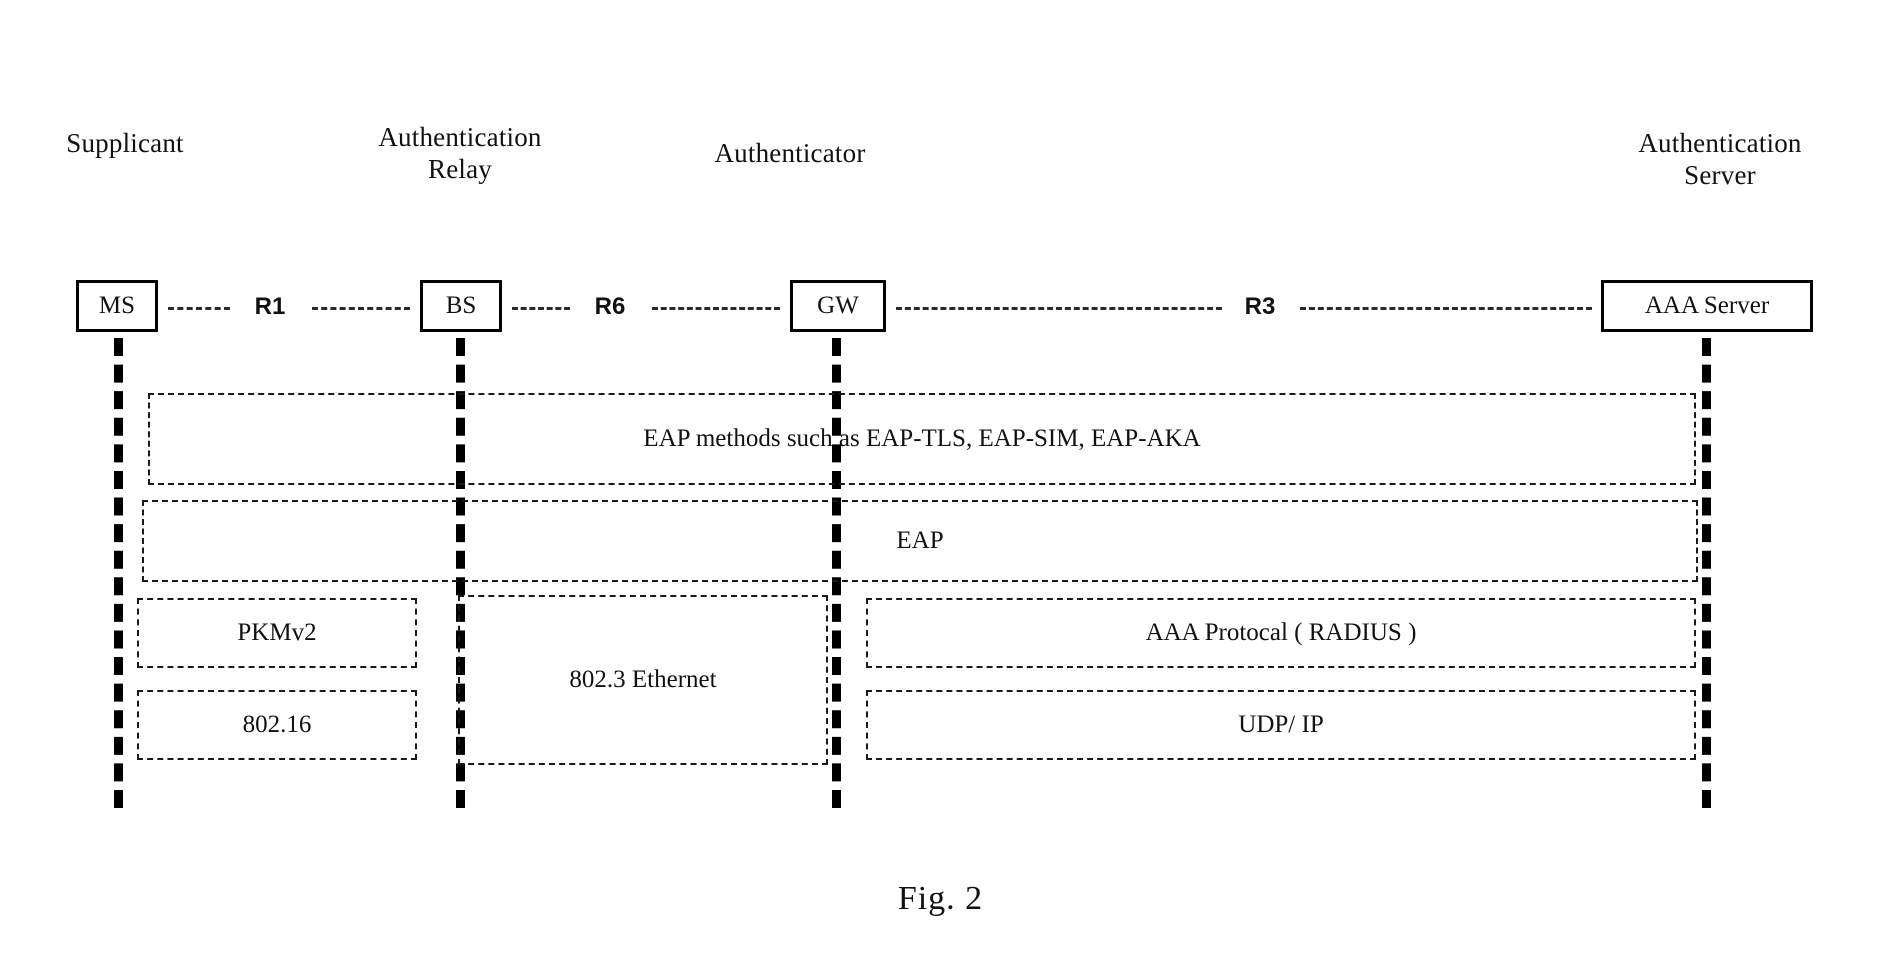 Image resolution: width=1881 pixels, height=953 pixels. I want to click on connector-r6-reference-point-seg-left, so click(541, 308).